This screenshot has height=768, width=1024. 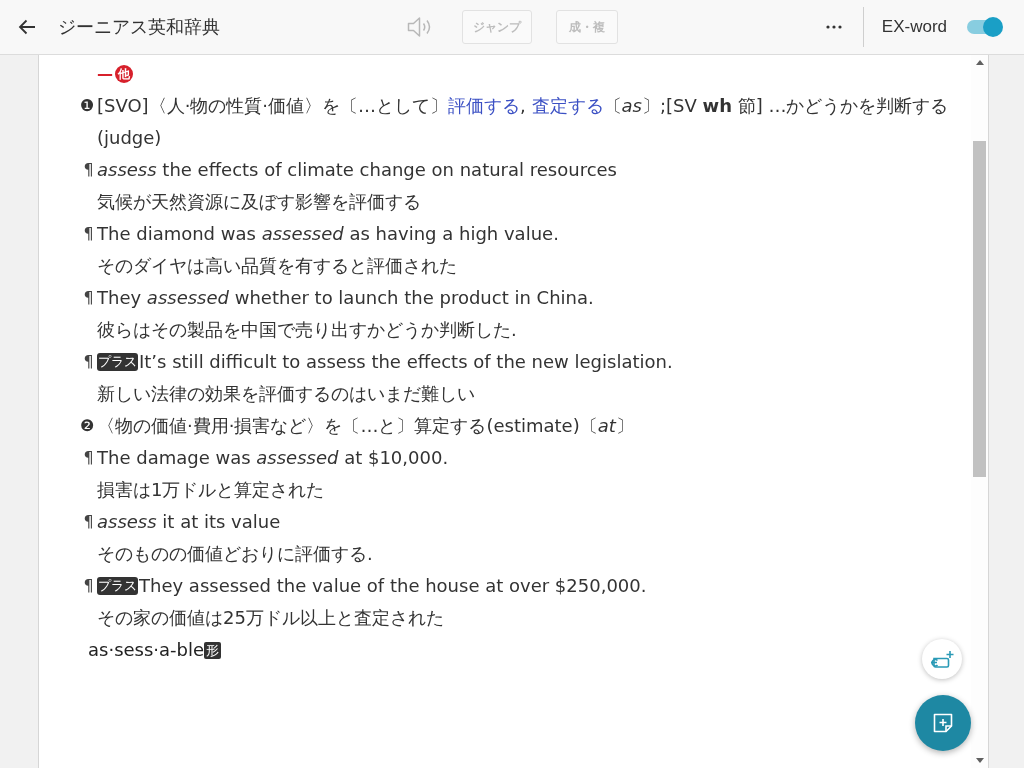 What do you see at coordinates (211, 490) in the screenshot?
I see `example-translation: 損害は1万ドルと算定された` at bounding box center [211, 490].